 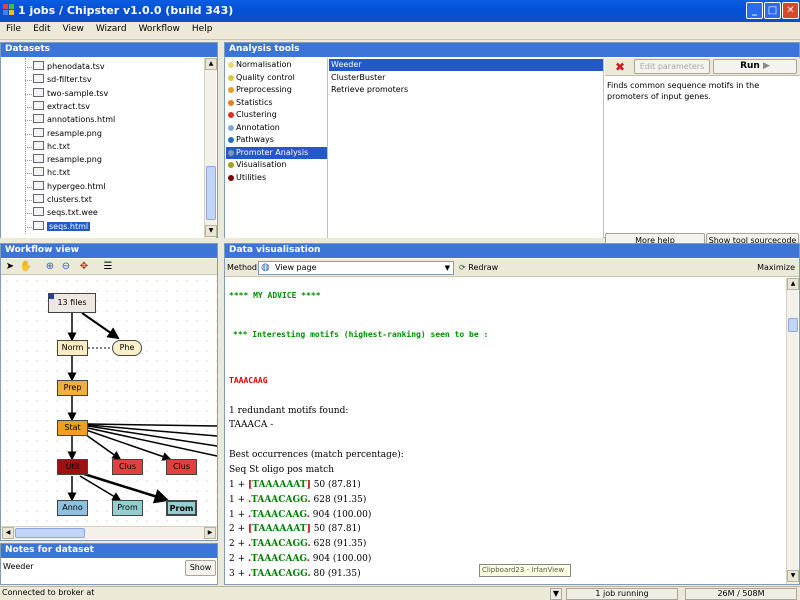 What do you see at coordinates (276, 128) in the screenshot?
I see `category-item: Annotation` at bounding box center [276, 128].